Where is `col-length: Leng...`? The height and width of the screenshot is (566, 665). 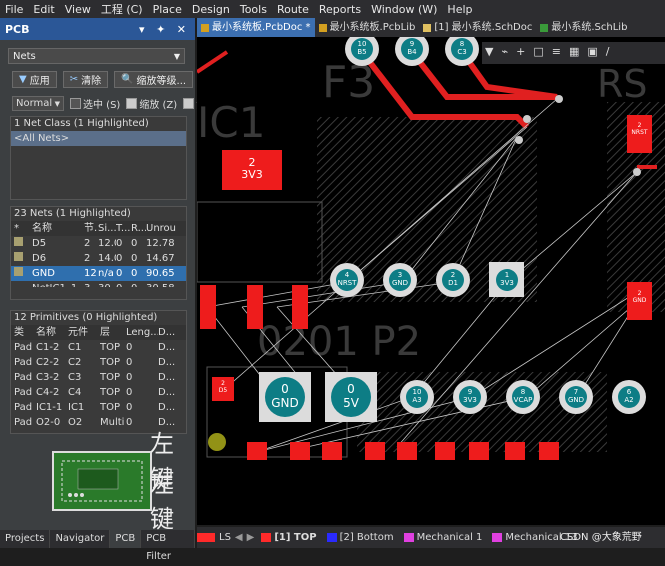 col-length: Leng... is located at coordinates (142, 332).